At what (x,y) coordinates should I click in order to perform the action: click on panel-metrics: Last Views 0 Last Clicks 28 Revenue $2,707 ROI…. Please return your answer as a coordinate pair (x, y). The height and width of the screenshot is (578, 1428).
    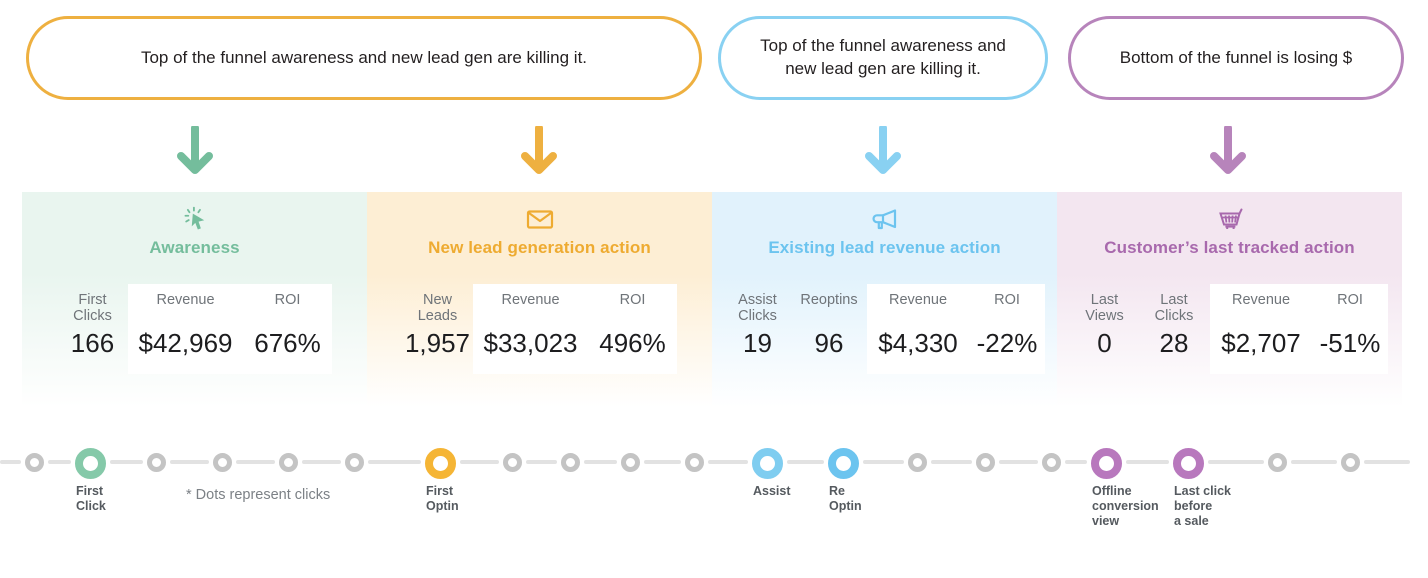
    Looking at the image, I should click on (1229, 329).